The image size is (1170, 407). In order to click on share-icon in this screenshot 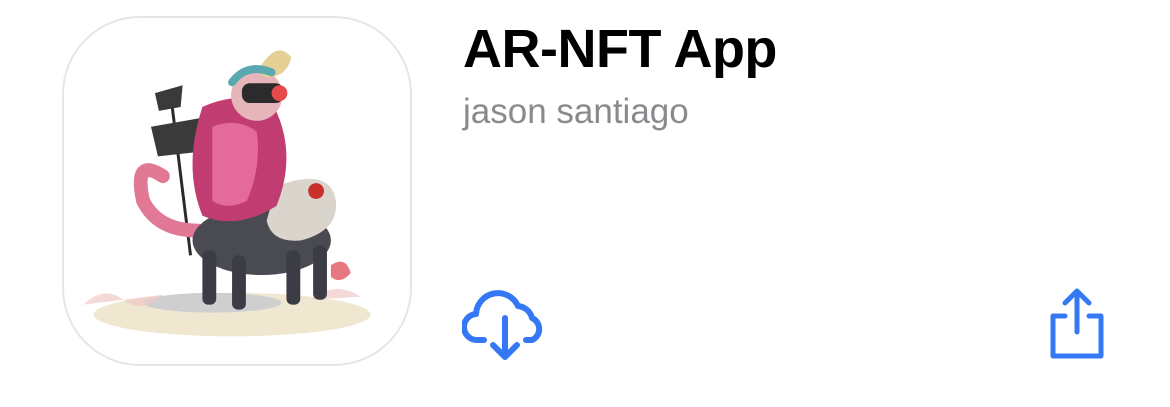, I will do `click(1077, 323)`.